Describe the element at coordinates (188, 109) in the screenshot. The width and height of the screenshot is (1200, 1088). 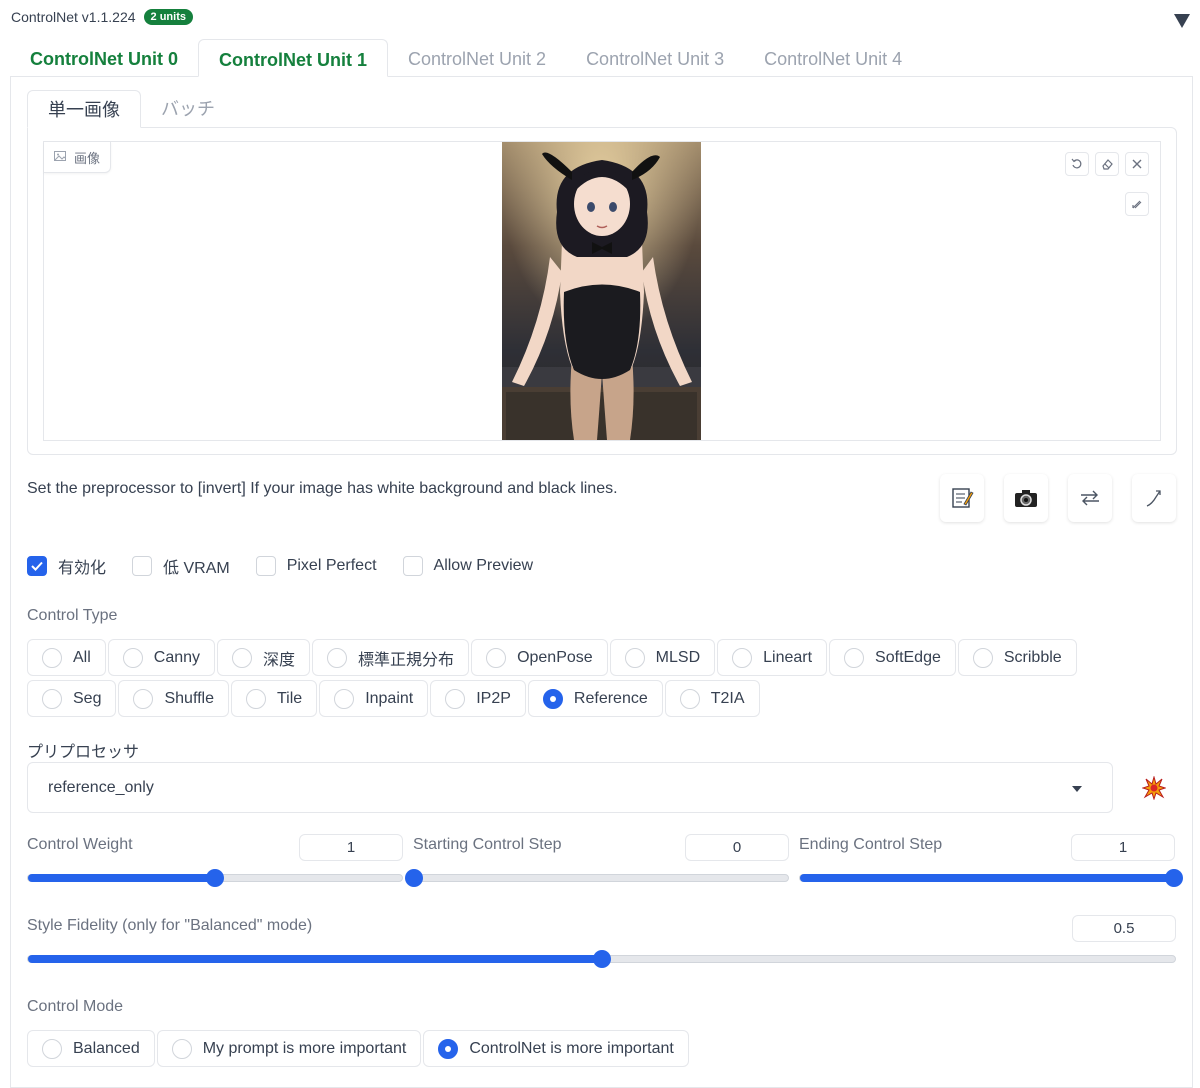
I see `tab-batch: バッチ` at that location.